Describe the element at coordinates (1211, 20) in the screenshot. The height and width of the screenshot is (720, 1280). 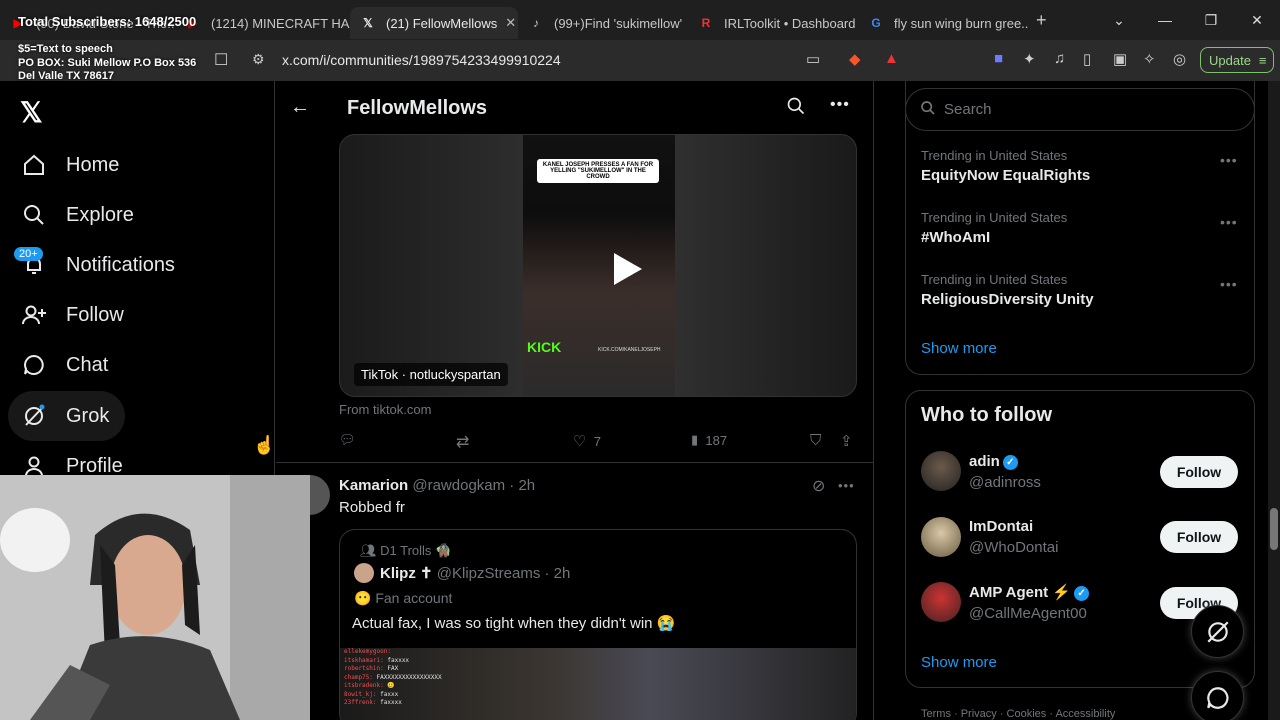
I see `restore-button: ❐` at that location.